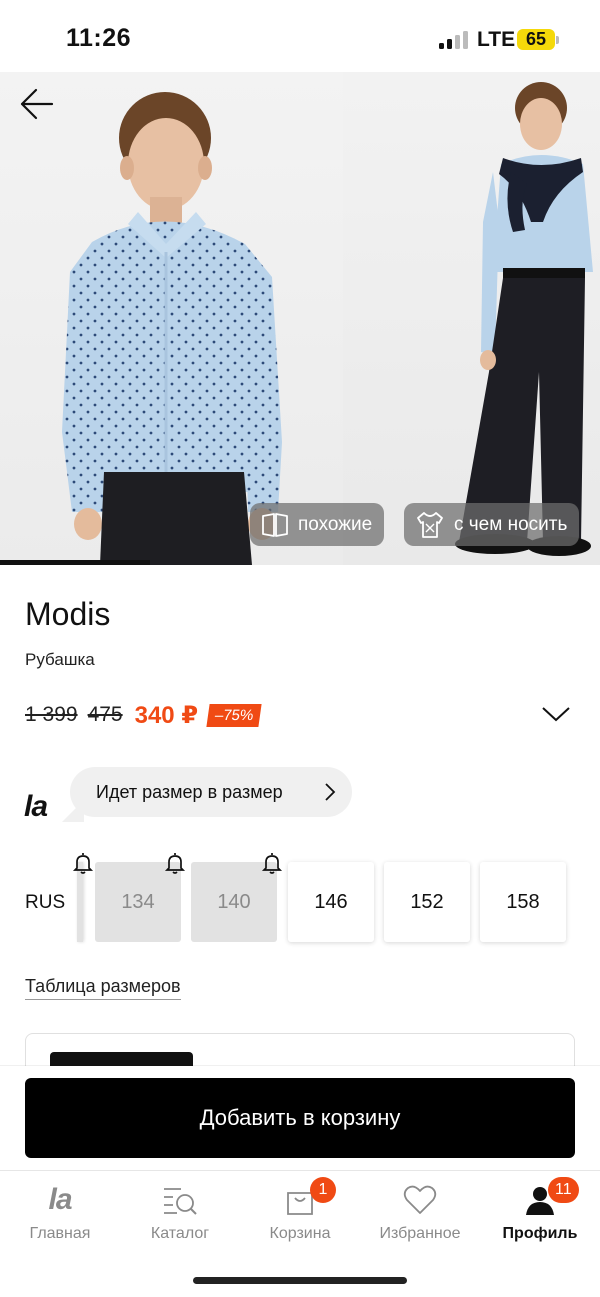 Image resolution: width=600 pixels, height=1297 pixels. Describe the element at coordinates (323, 1190) in the screenshot. I see `cart-count-badge: 1` at that location.